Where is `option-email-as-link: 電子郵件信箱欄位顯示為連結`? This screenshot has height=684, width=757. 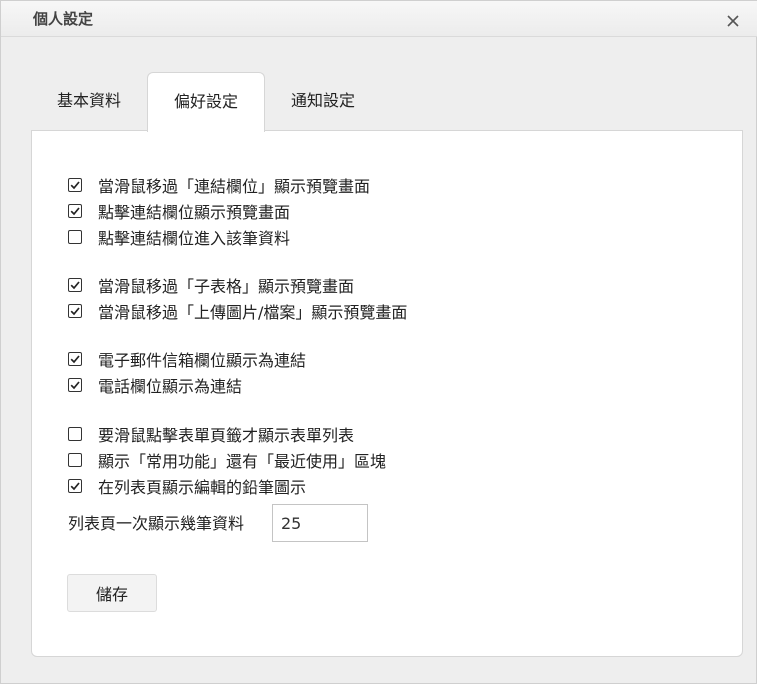
option-email-as-link: 電子郵件信箱欄位顯示為連結 is located at coordinates (187, 359).